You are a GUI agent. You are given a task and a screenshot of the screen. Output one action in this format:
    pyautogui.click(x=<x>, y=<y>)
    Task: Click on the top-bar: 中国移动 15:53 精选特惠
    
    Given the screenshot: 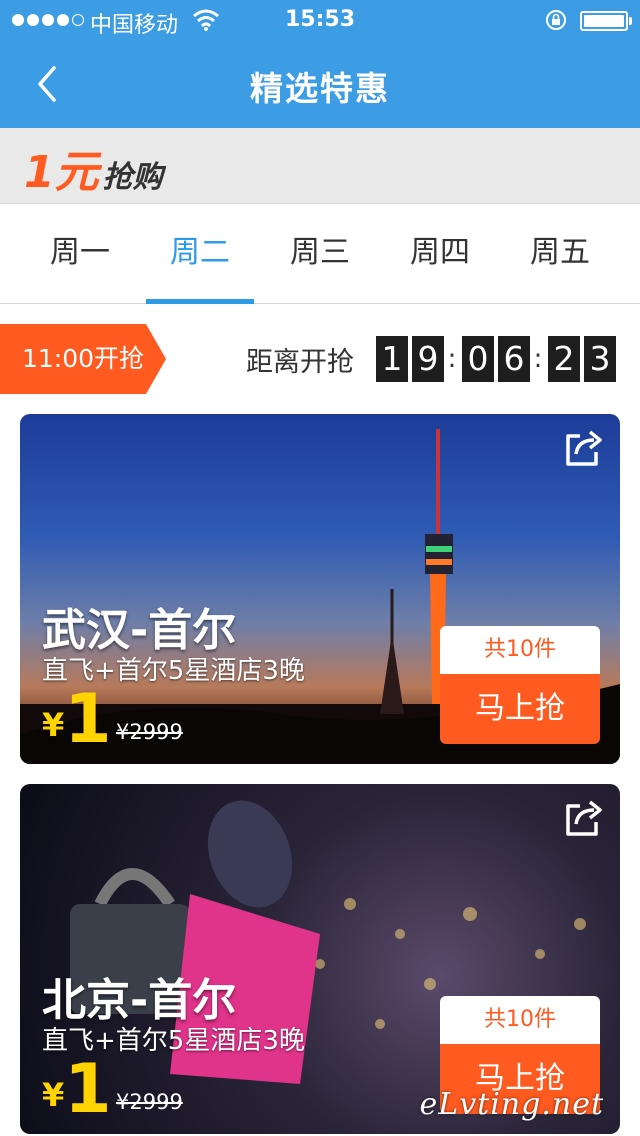 What is the action you would take?
    pyautogui.click(x=320, y=64)
    